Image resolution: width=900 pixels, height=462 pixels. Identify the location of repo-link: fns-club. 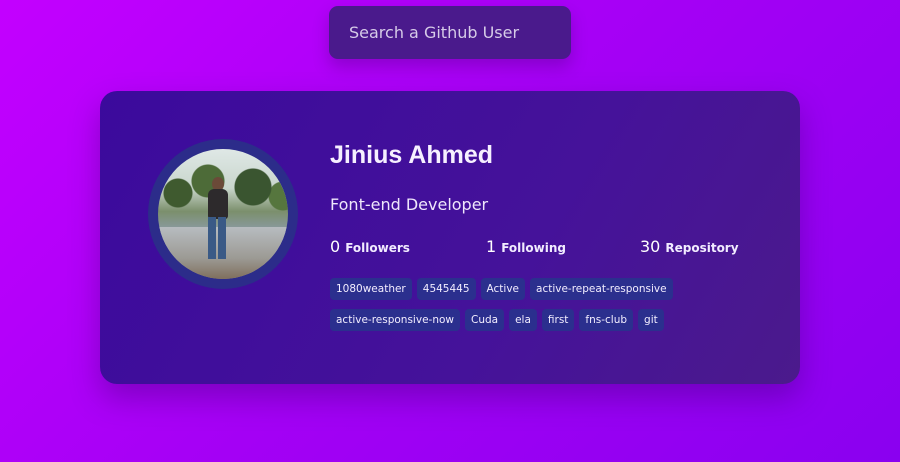
(606, 320).